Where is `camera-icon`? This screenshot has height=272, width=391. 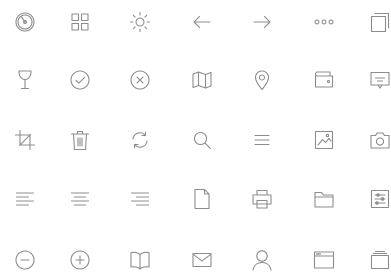 camera-icon is located at coordinates (379, 140).